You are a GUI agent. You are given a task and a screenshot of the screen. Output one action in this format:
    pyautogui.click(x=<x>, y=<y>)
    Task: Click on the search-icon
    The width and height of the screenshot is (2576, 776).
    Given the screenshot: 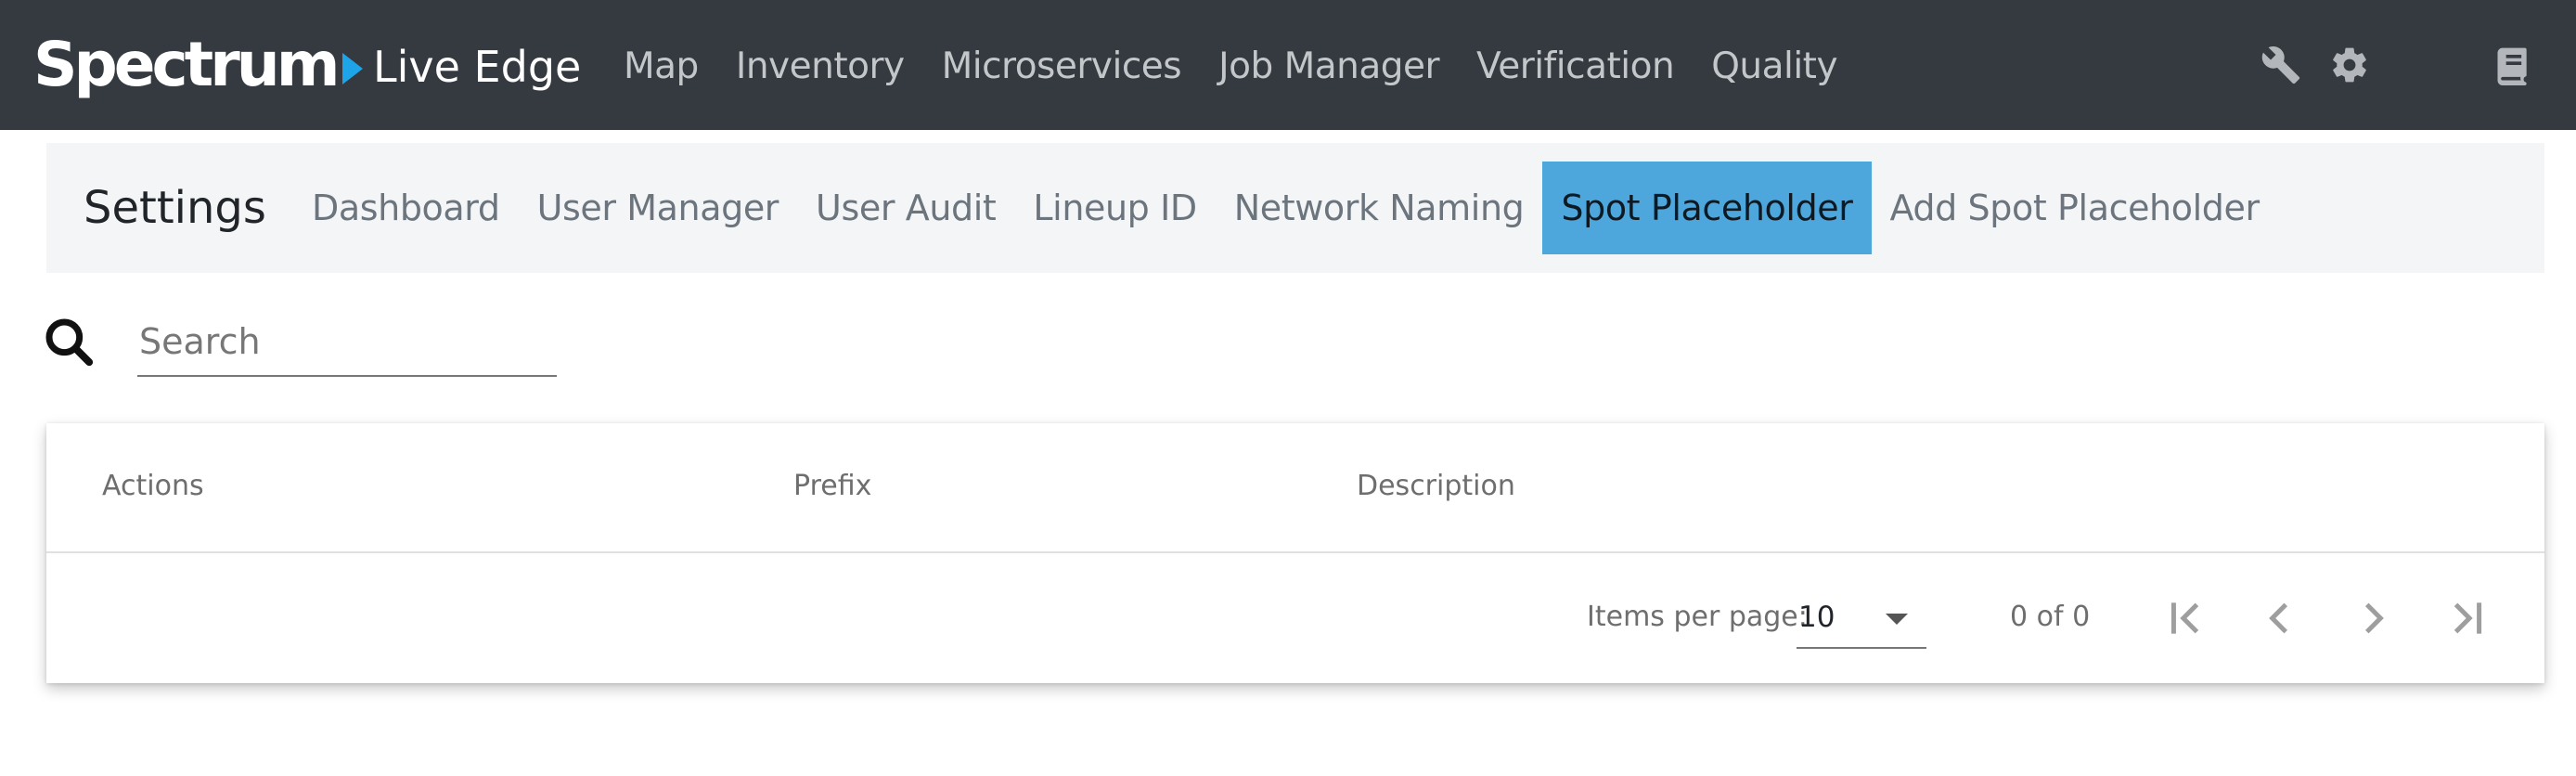 What is the action you would take?
    pyautogui.click(x=69, y=342)
    